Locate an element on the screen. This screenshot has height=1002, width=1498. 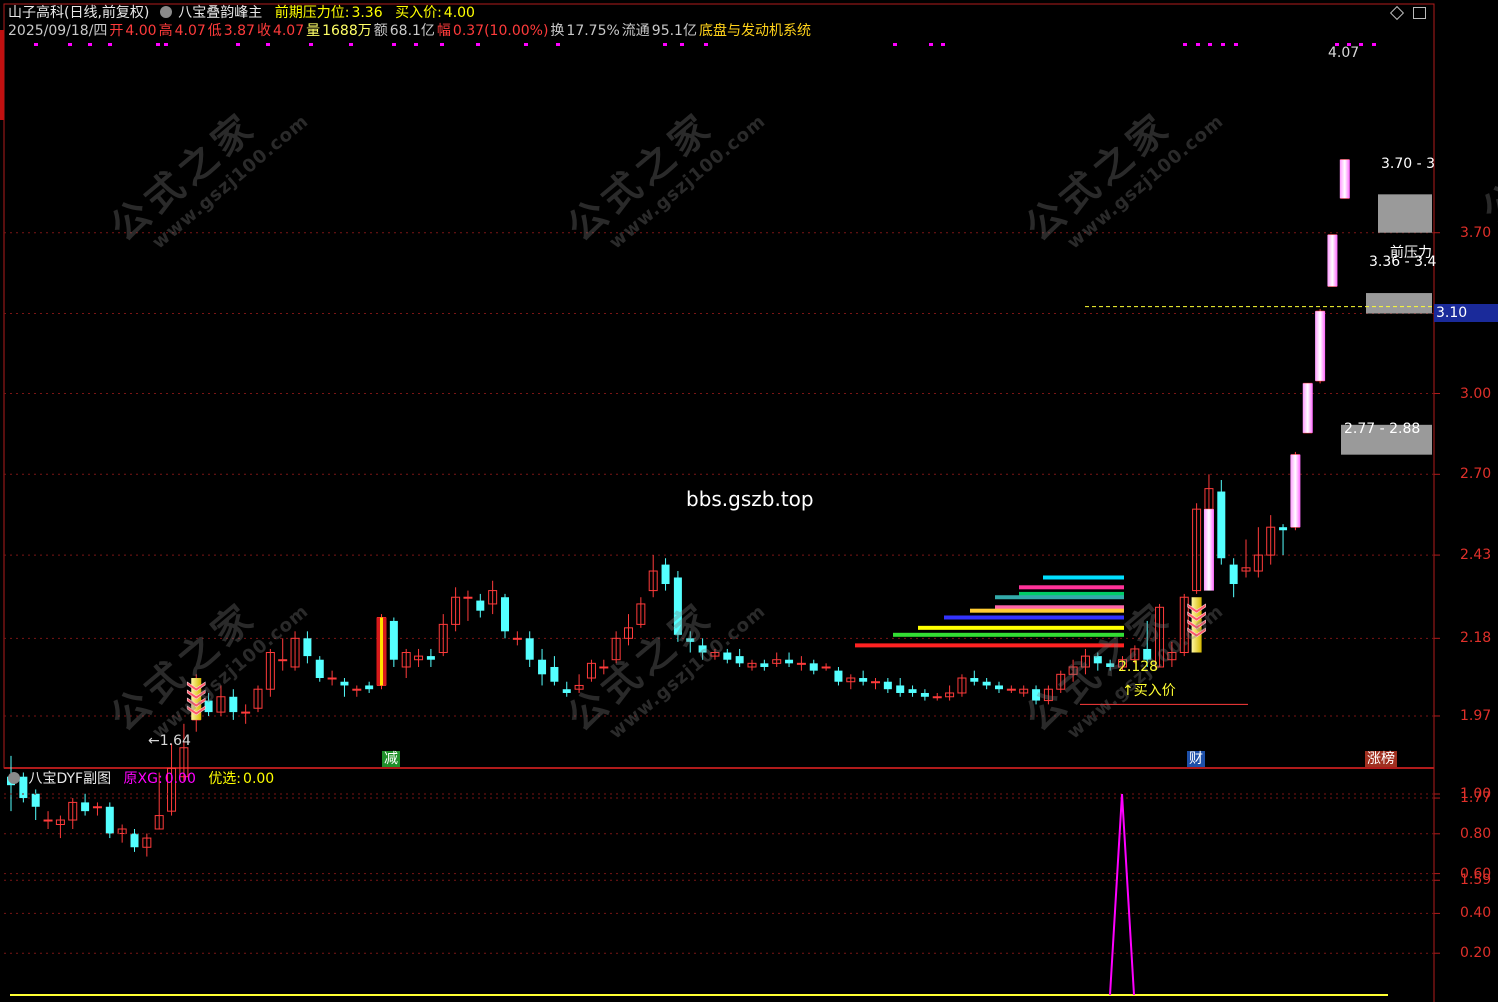
high-point-label: 4.07 is located at coordinates (1344, 53).